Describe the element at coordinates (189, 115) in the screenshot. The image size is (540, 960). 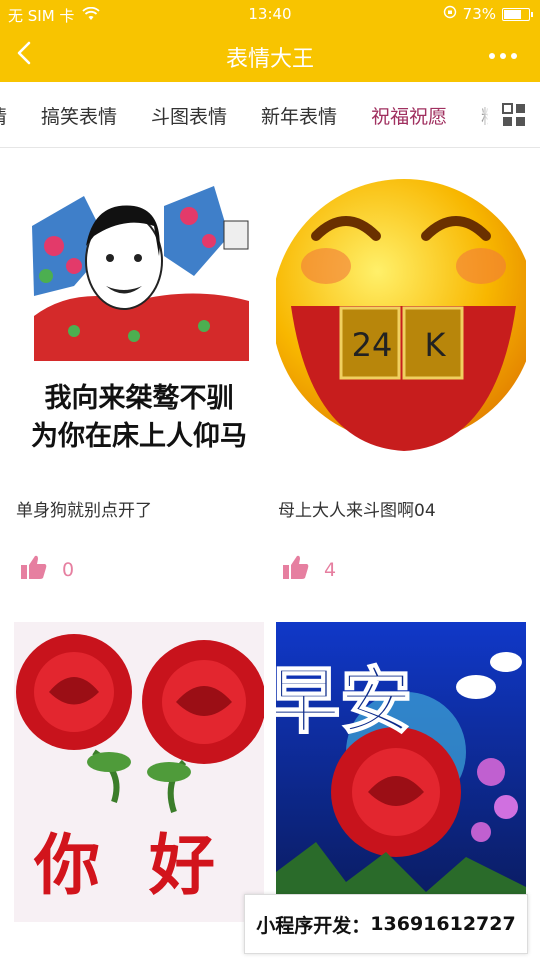
I see `tab-battle: 斗图表情` at that location.